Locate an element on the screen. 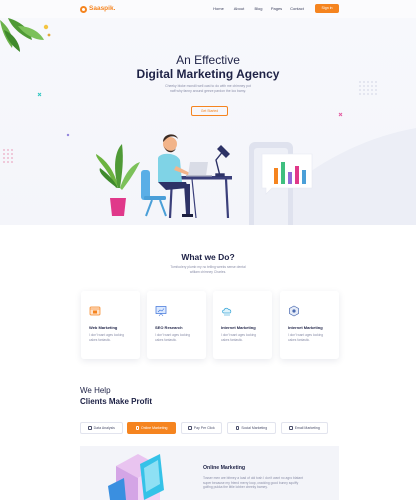 Image resolution: width=416 pixels, height=500 pixels. tab-label: Data Analysis is located at coordinates (104, 428).